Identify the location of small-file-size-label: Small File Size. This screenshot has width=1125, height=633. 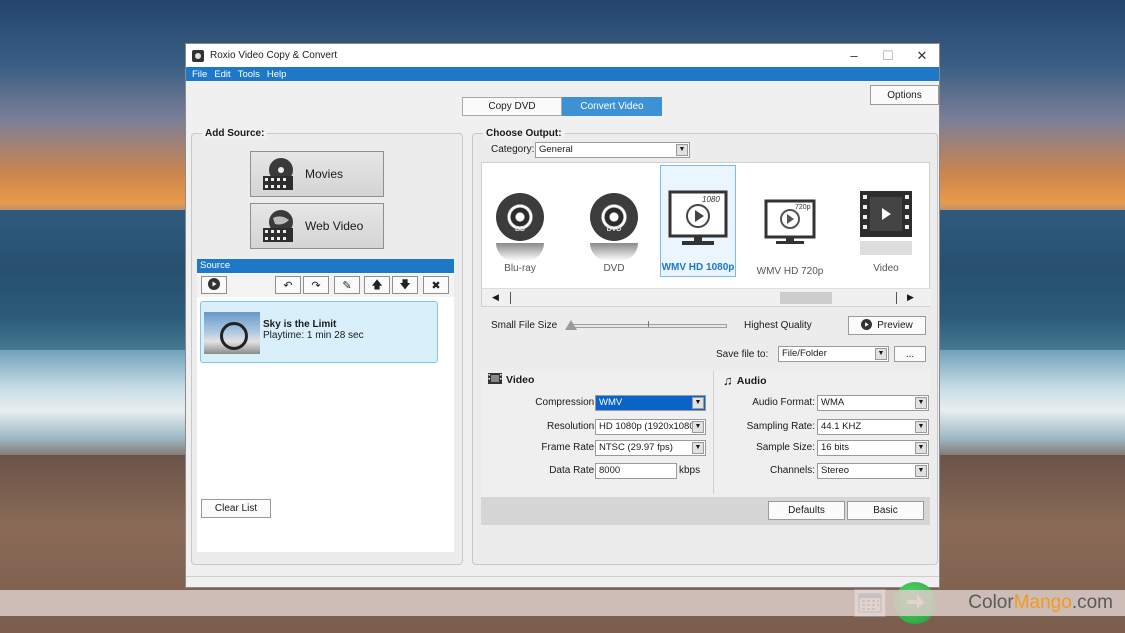
(524, 325).